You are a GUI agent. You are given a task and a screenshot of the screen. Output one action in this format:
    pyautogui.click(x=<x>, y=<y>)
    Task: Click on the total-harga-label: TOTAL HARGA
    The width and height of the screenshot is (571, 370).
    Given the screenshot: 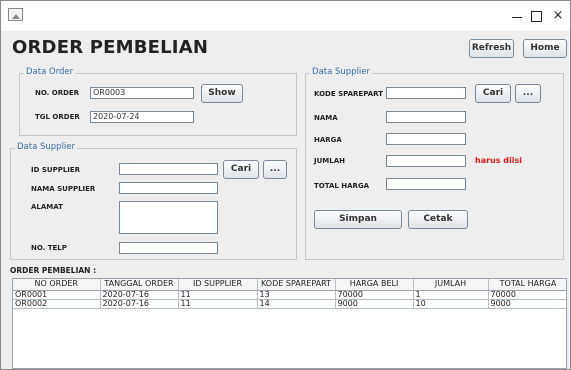 What is the action you would take?
    pyautogui.click(x=342, y=186)
    